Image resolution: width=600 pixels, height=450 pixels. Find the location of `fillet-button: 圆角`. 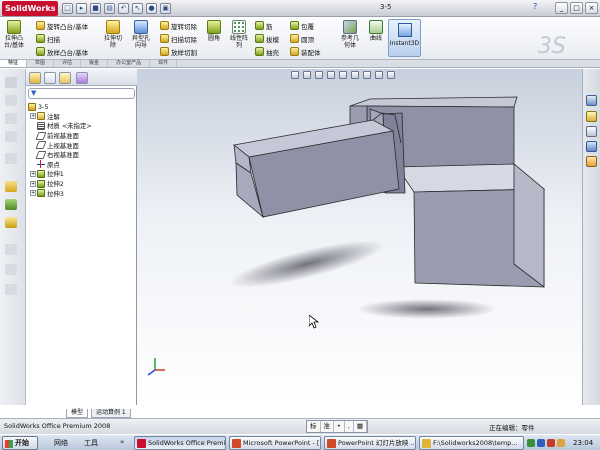

fillet-button: 圆角 is located at coordinates (214, 31).